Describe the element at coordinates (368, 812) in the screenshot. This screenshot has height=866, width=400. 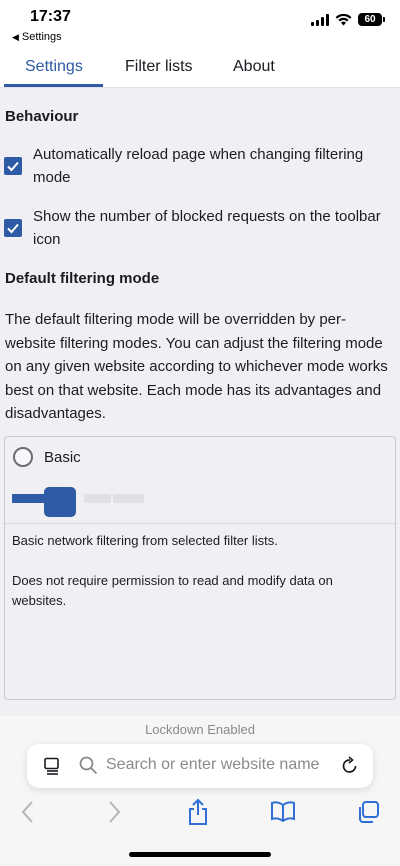
I see `tabs-icon` at that location.